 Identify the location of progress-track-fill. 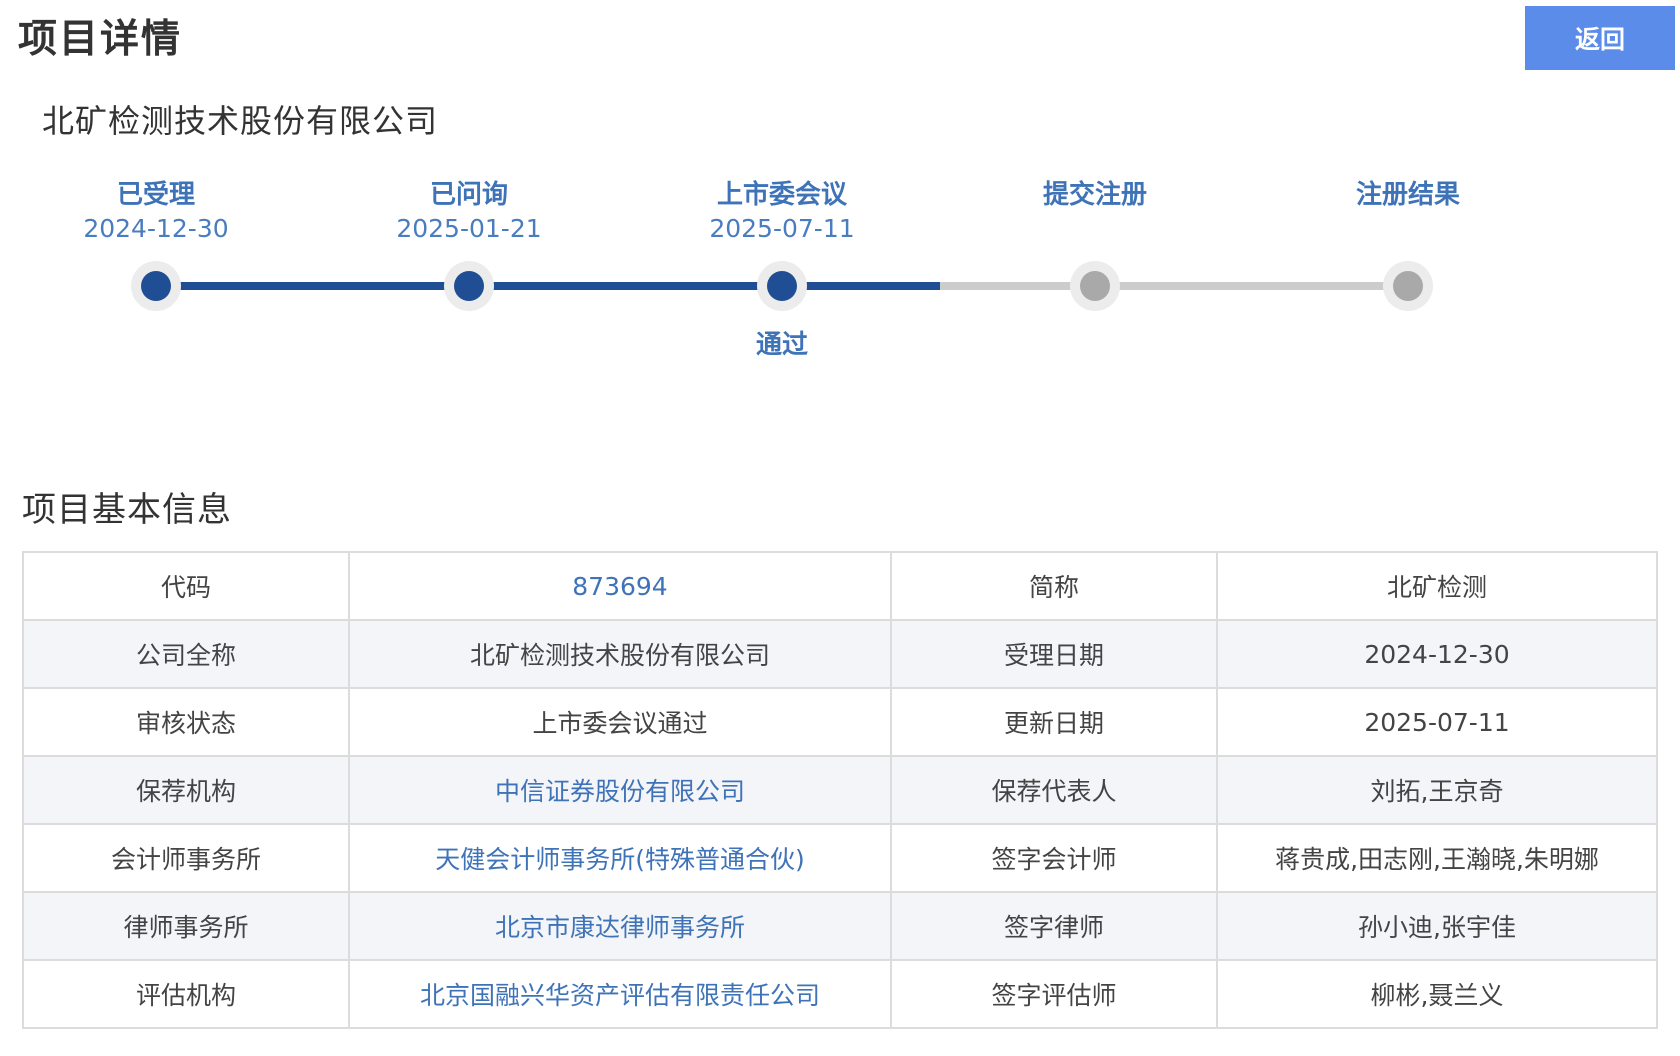
(548, 286).